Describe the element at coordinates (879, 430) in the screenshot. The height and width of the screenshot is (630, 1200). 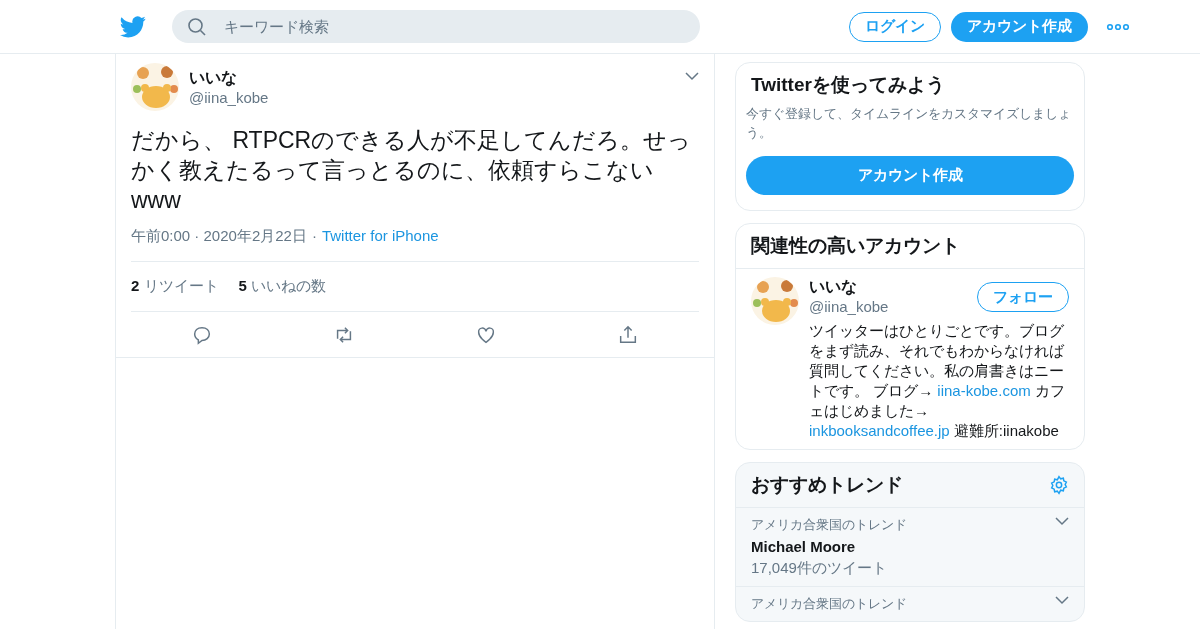
I see `bio-link: inkbooksandcoffee.jp` at that location.